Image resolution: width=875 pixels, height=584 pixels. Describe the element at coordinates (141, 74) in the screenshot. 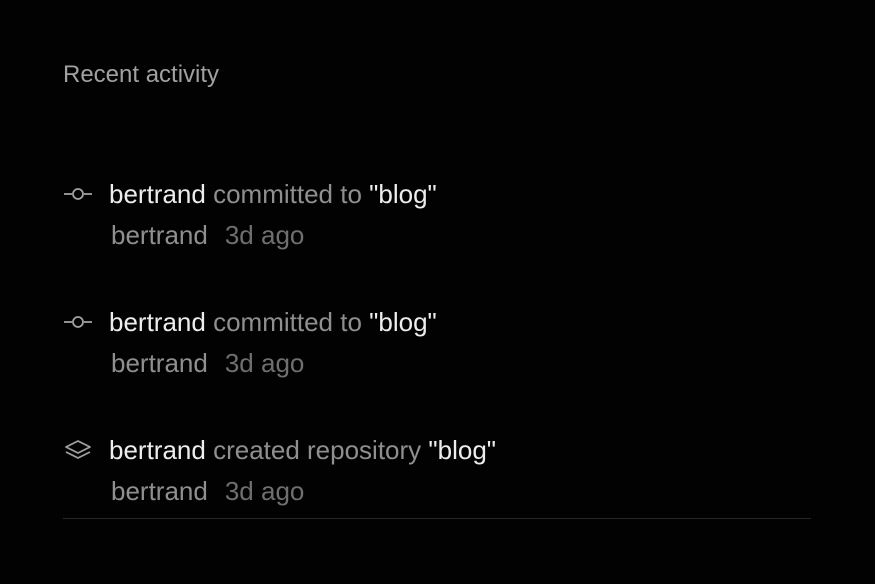

I see `section-title: Recent activity` at that location.